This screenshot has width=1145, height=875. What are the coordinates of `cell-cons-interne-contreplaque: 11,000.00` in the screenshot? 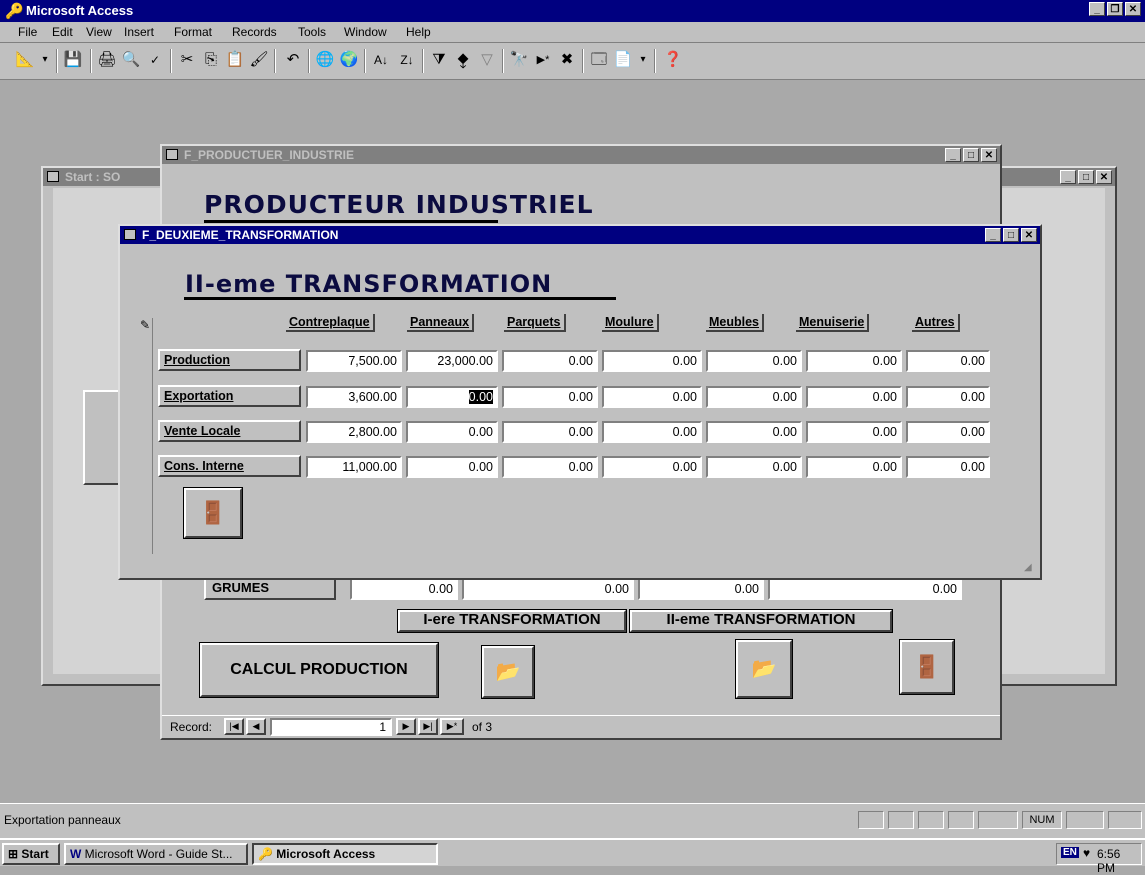 It's located at (354, 467).